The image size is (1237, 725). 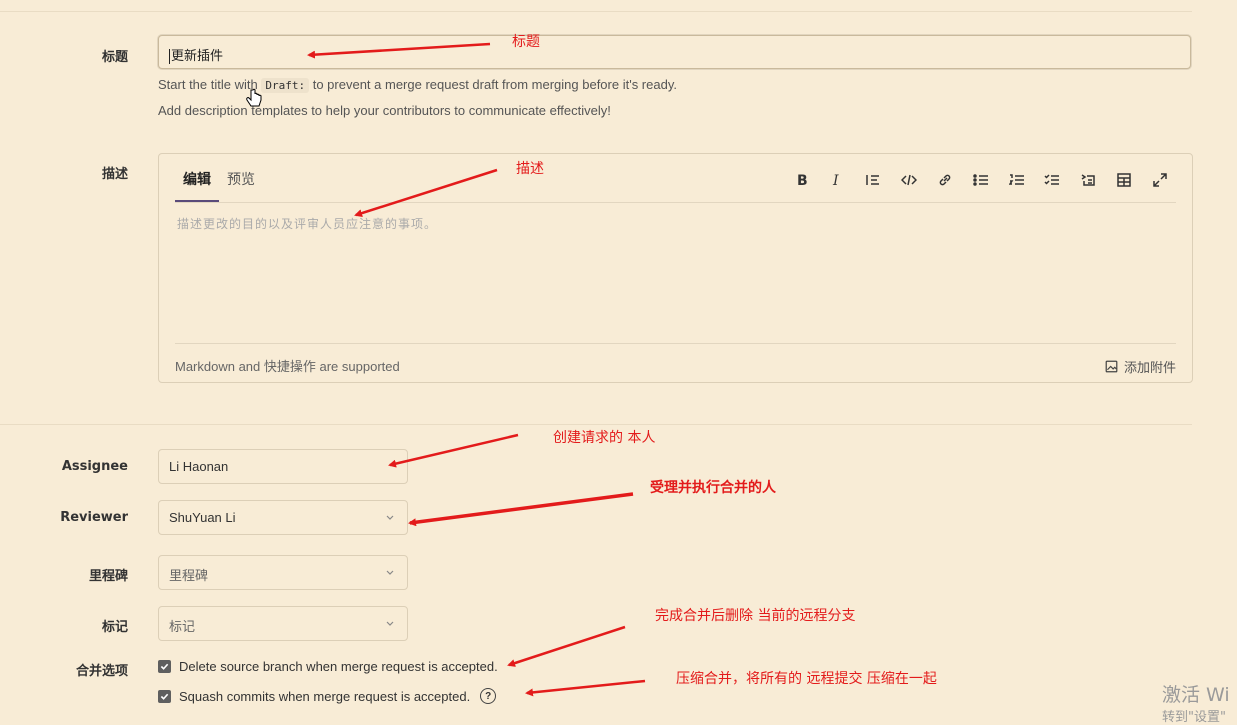 I want to click on activation-watermark-subtitle: 转到"设置", so click(x=1194, y=717).